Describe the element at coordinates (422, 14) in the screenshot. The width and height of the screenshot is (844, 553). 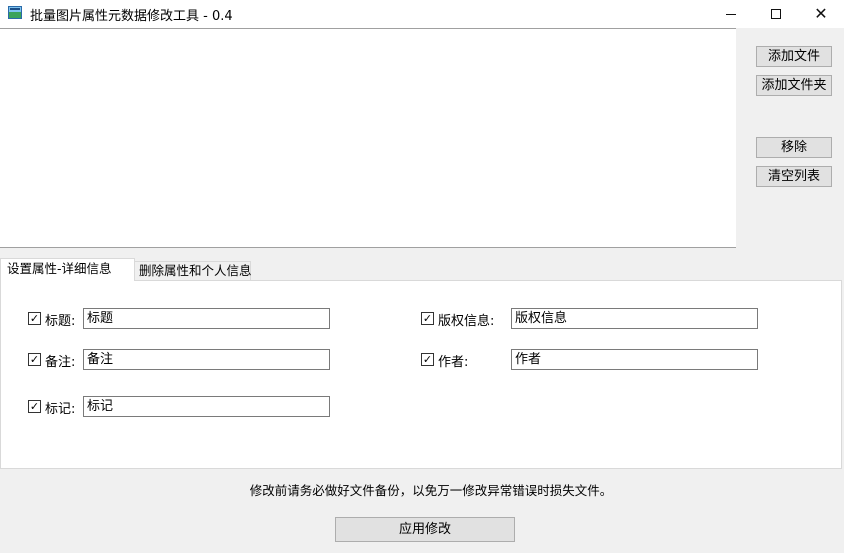
I see `title-bar: 批量图片属性元数据修改工具 - 0.4 ✕` at that location.